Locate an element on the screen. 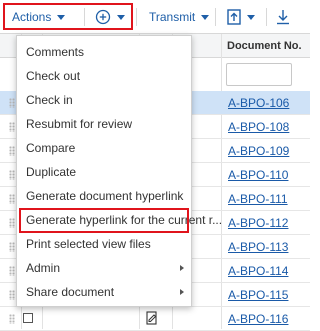 This screenshot has height=331, width=320. menu-item-highlight-box is located at coordinates (104, 220).